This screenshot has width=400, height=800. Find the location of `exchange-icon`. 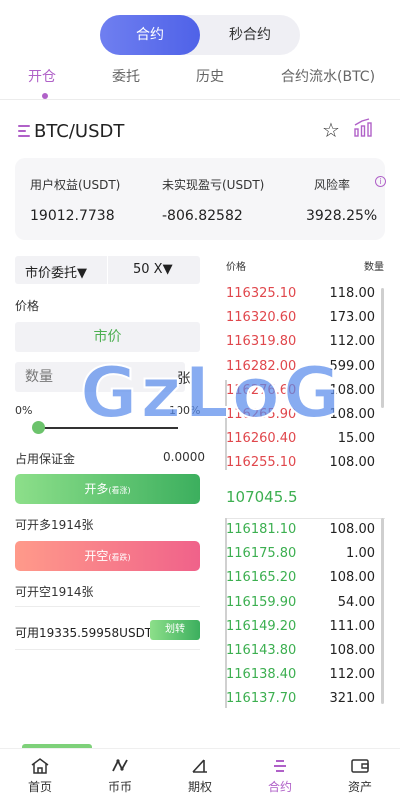

exchange-icon is located at coordinates (120, 765).